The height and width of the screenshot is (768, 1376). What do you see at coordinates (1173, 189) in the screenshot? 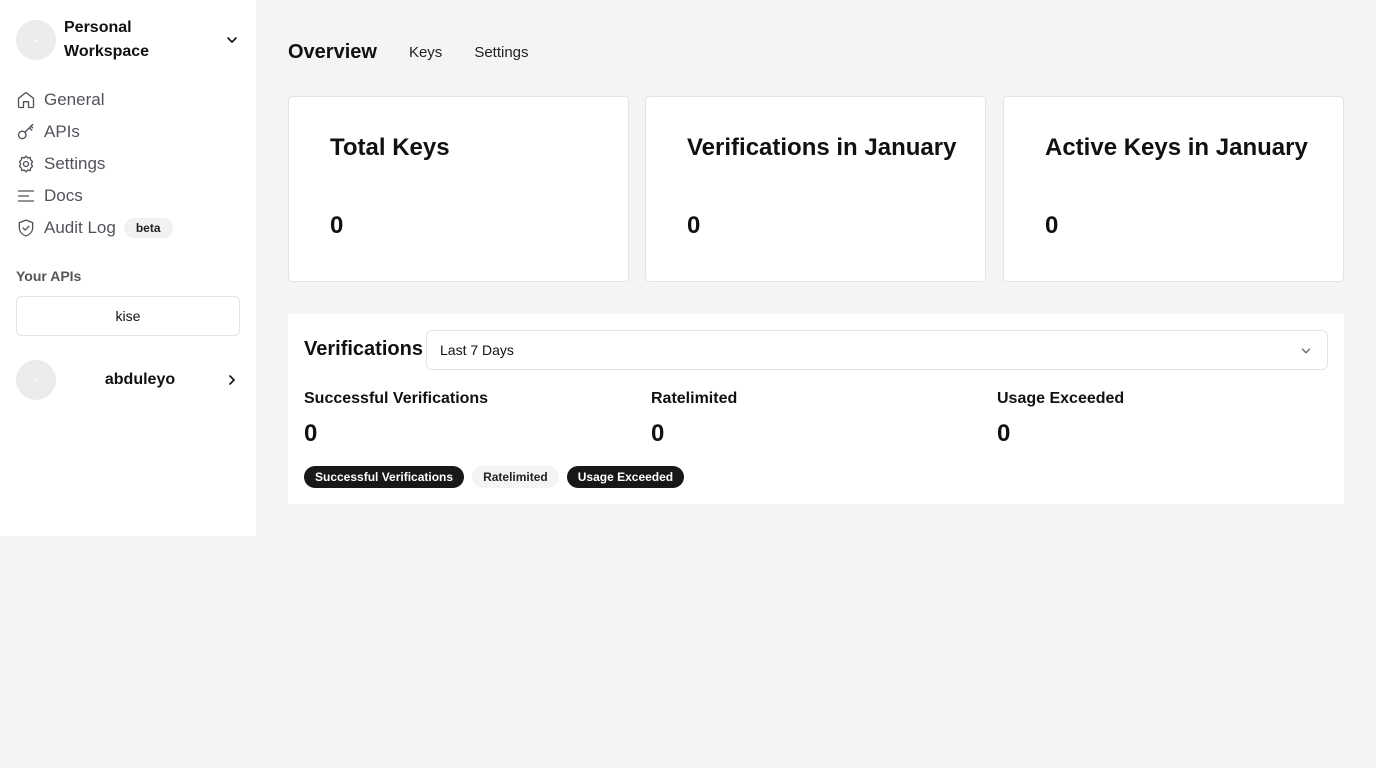
I see `stat-card-active-keys: Active Keys in January 0` at bounding box center [1173, 189].